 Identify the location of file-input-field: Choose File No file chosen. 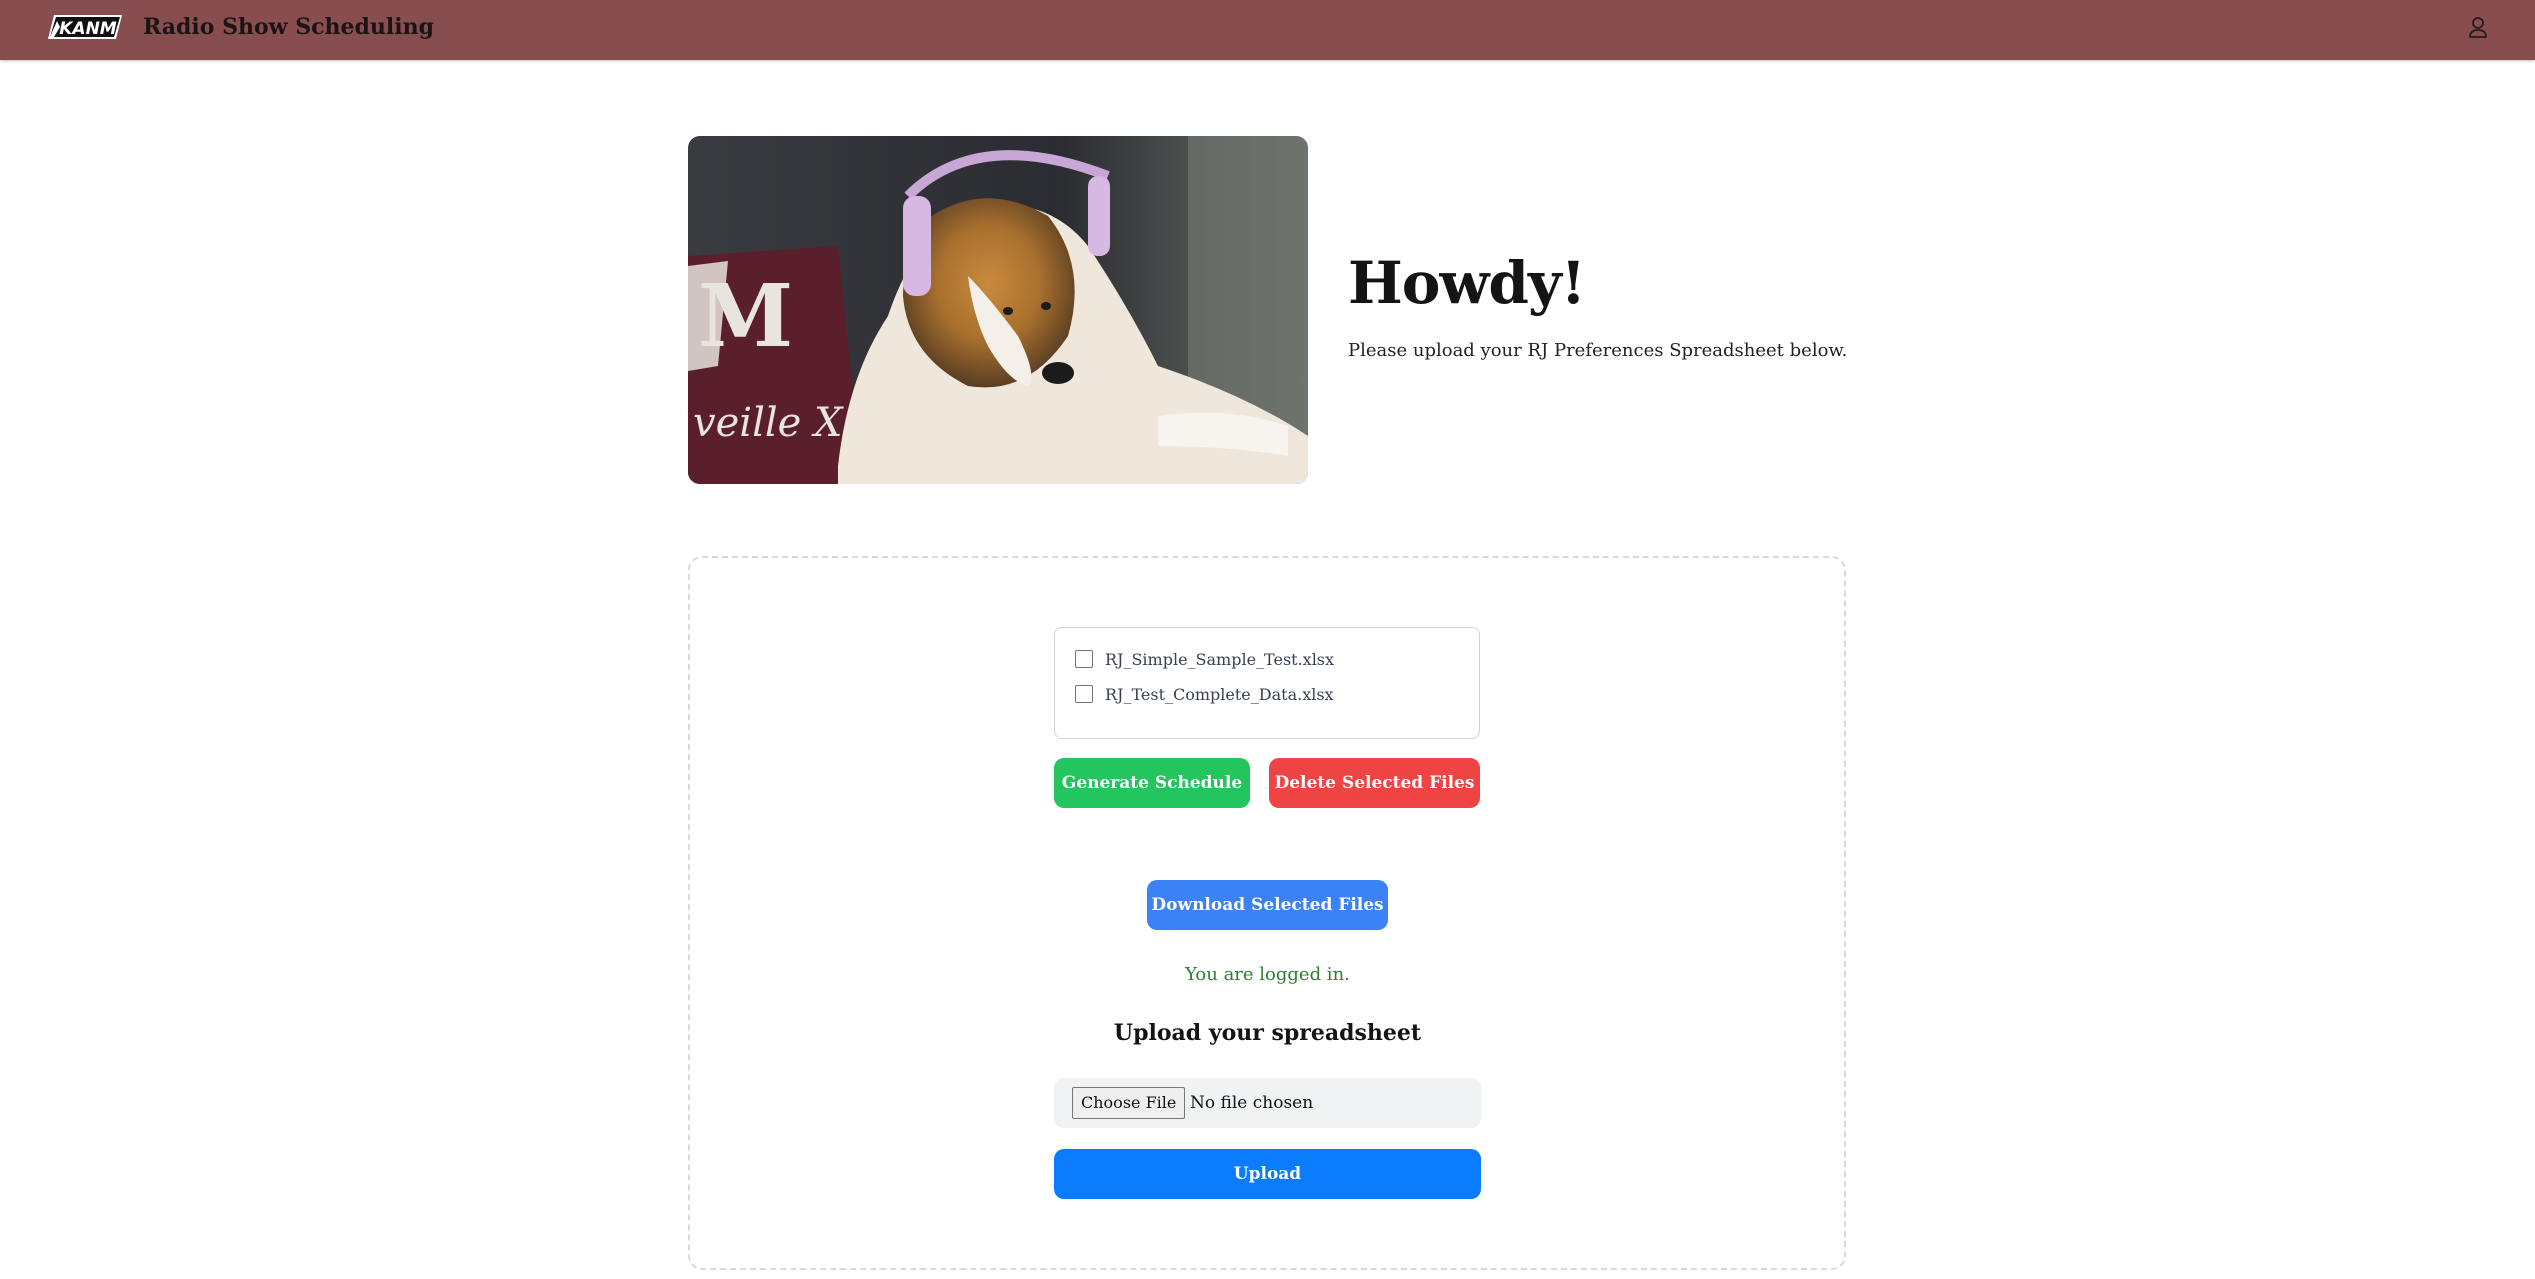
(1267, 1103).